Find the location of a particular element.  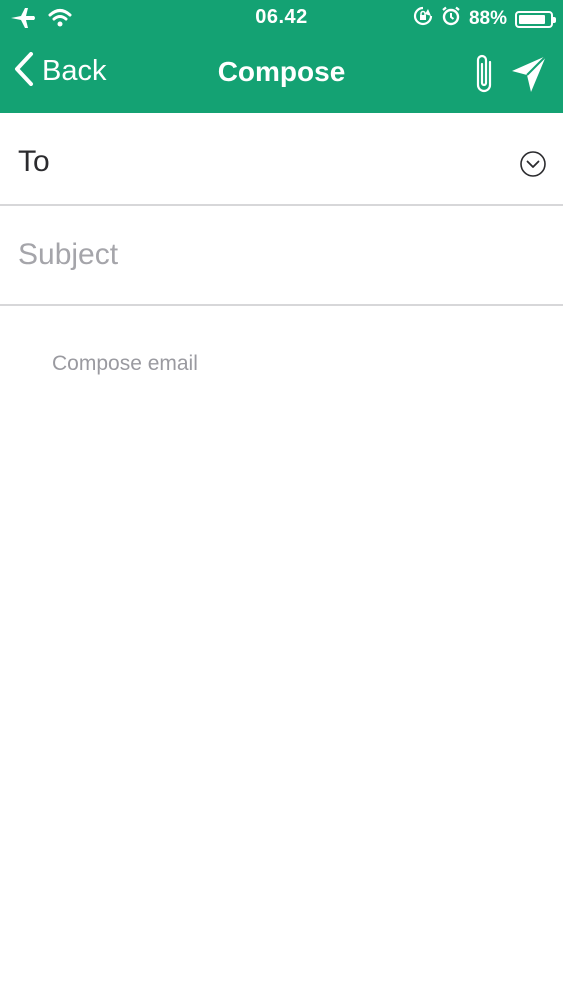

to-row: To is located at coordinates (281, 159).